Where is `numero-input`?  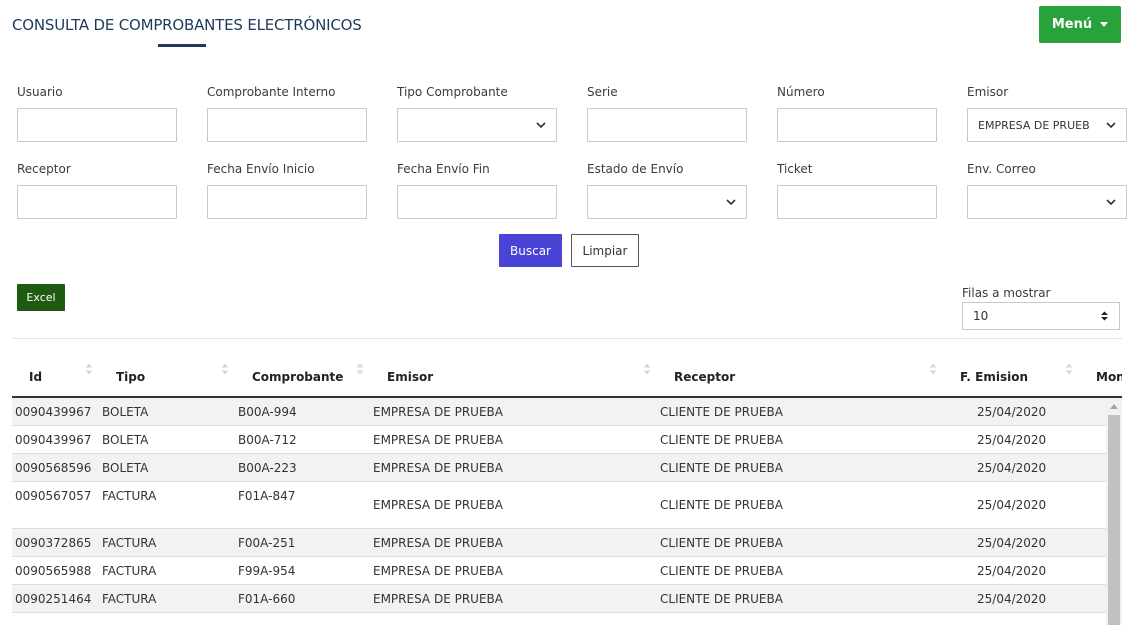
numero-input is located at coordinates (857, 125).